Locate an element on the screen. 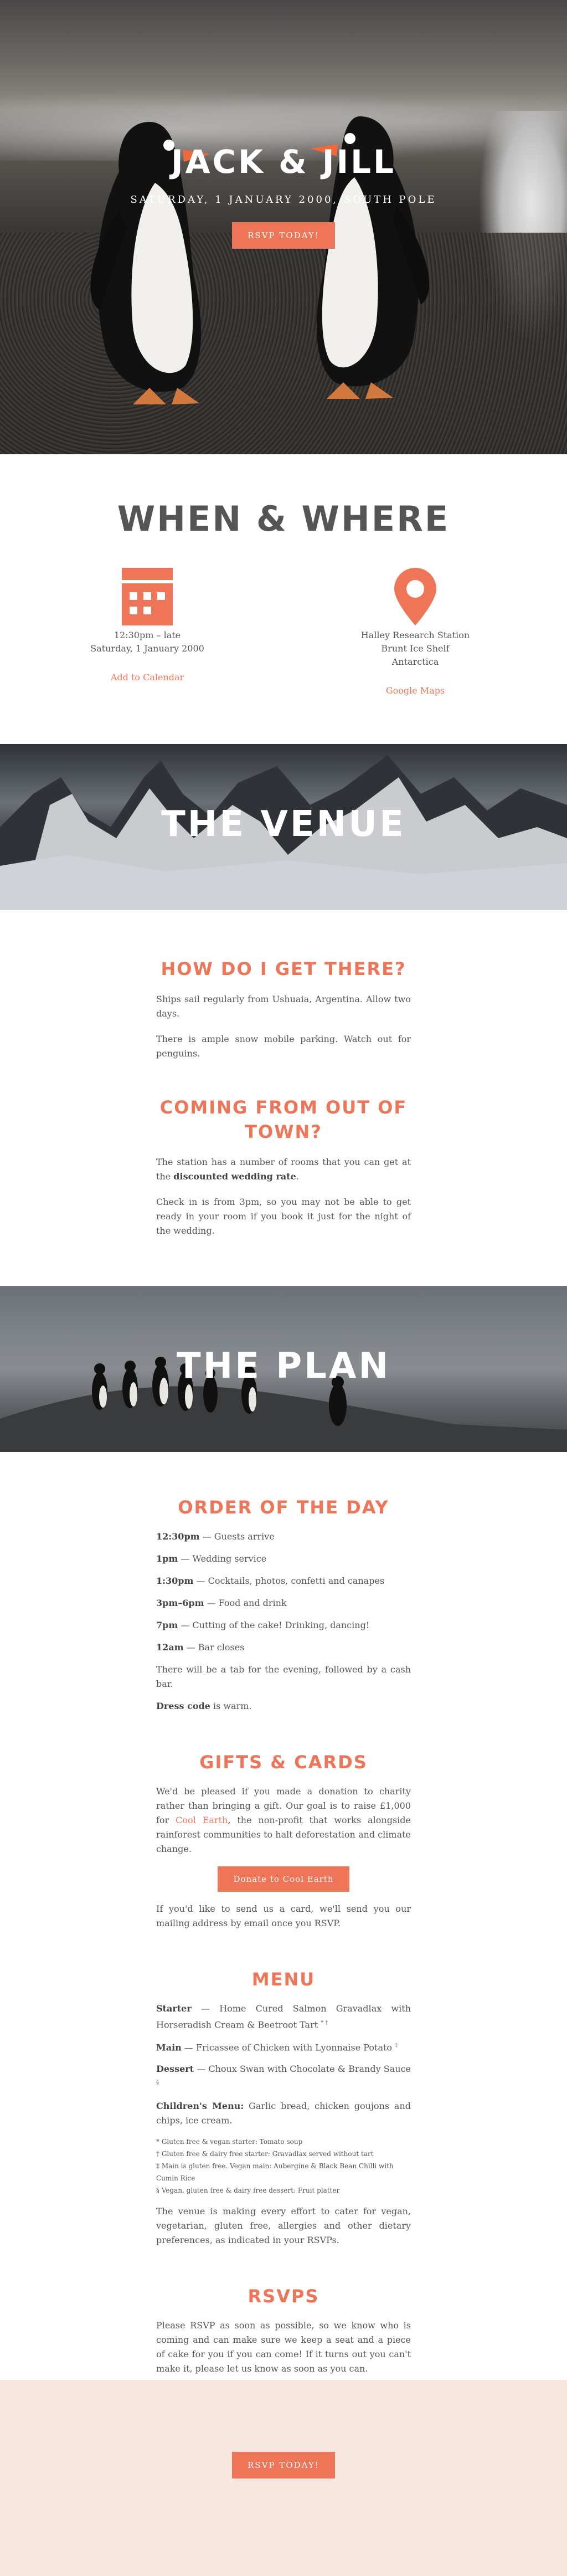 This screenshot has width=567, height=2576. out-of-town-p1-suffix: . is located at coordinates (297, 1176).